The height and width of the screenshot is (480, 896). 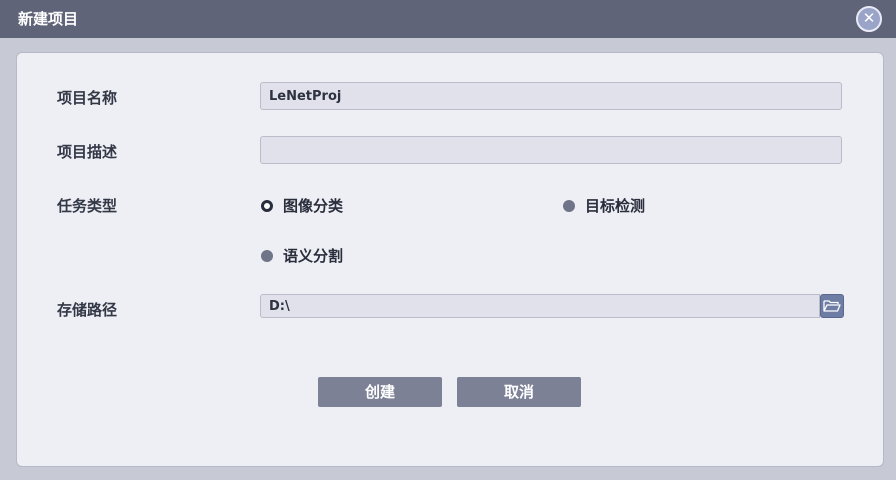 I want to click on radio-label: 图像分类, so click(x=313, y=206).